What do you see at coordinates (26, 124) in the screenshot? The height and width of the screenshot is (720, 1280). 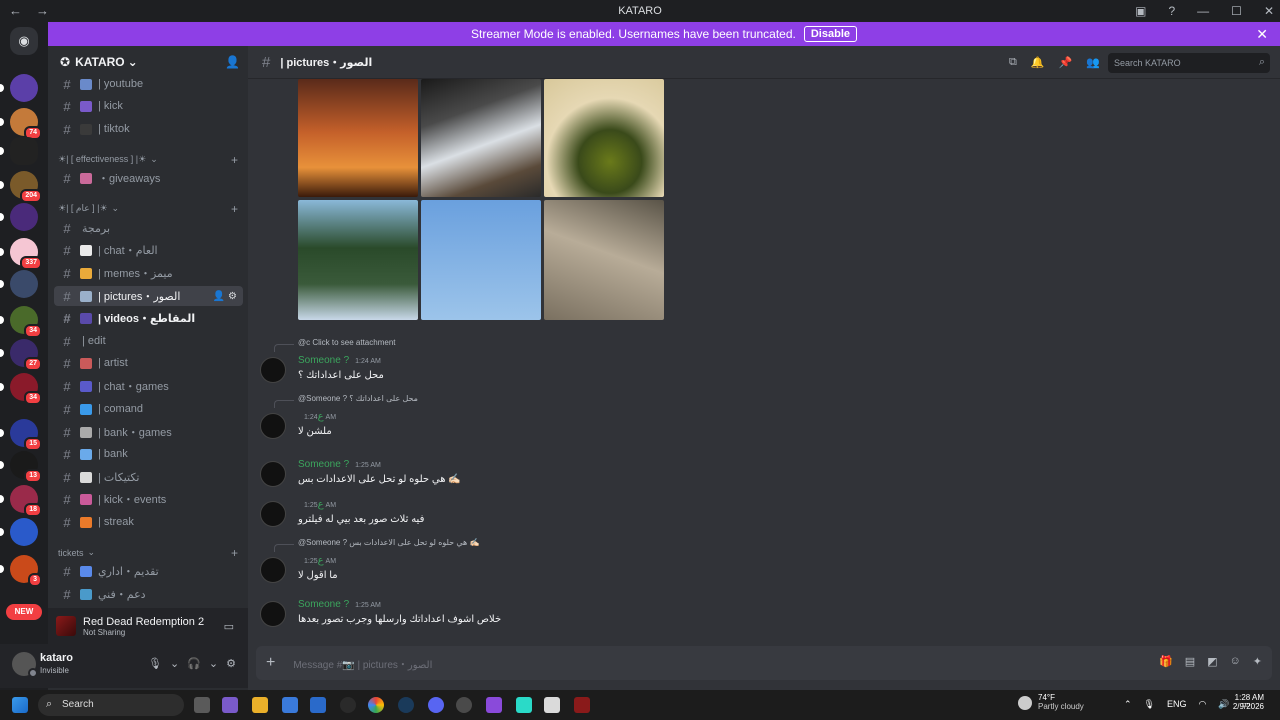 I see `server-icon: 74` at bounding box center [26, 124].